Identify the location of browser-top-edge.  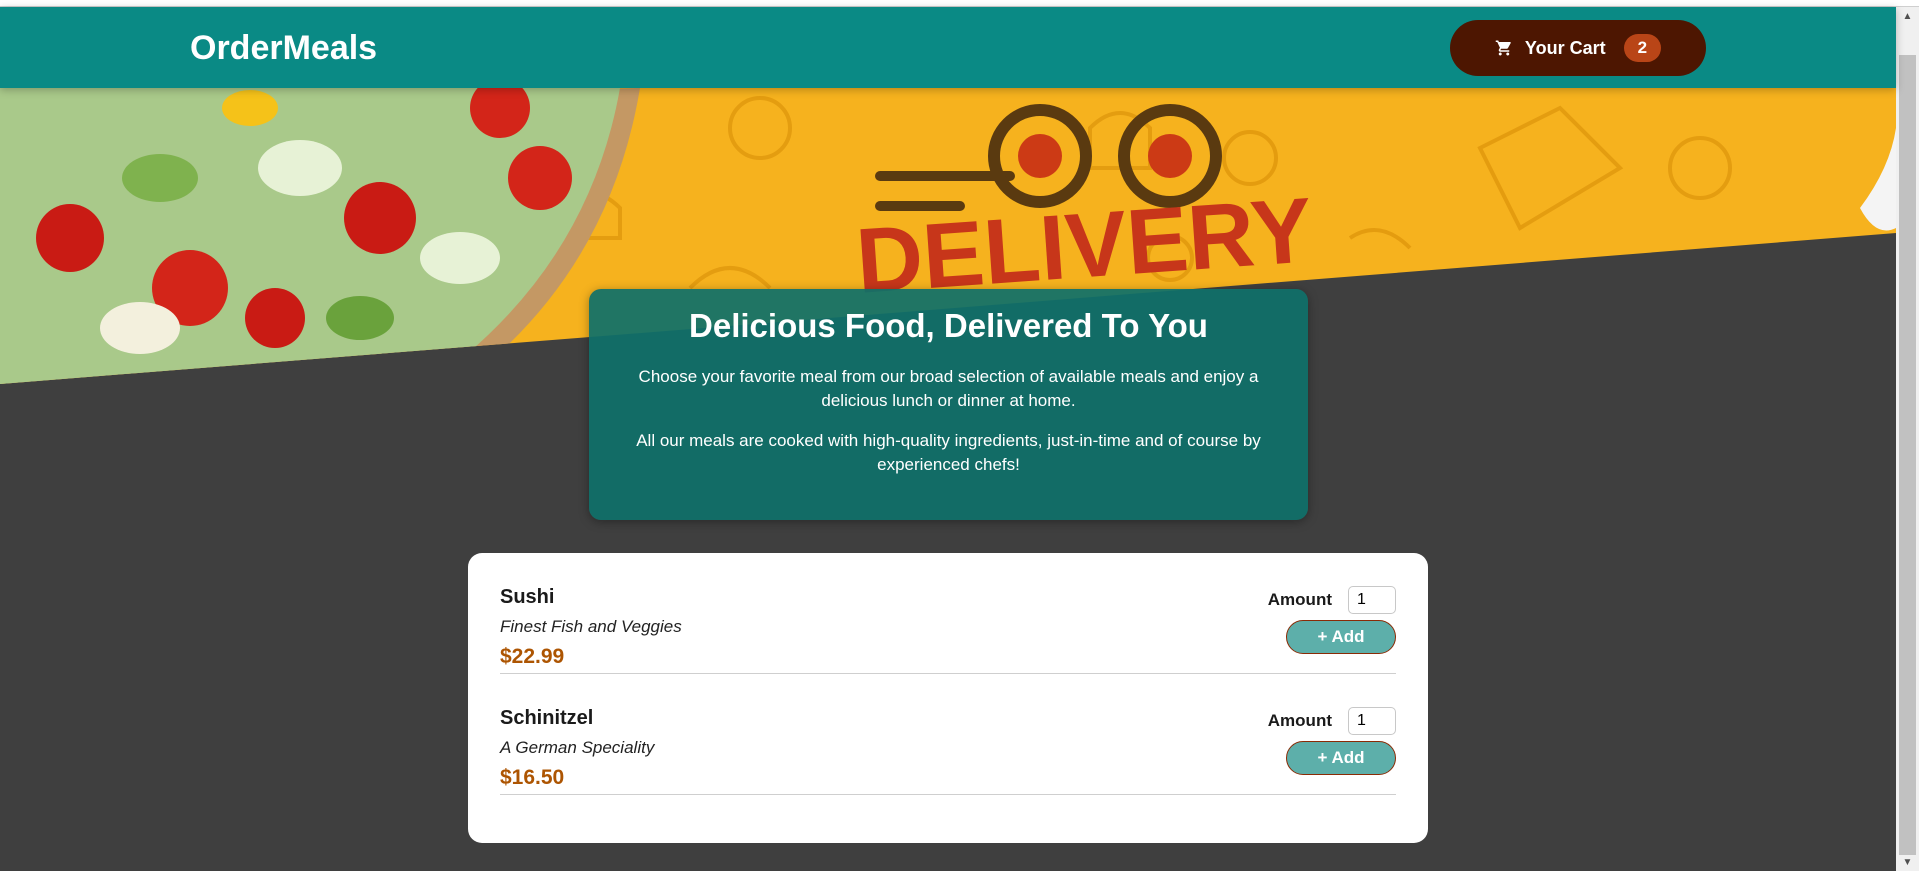
(959, 3).